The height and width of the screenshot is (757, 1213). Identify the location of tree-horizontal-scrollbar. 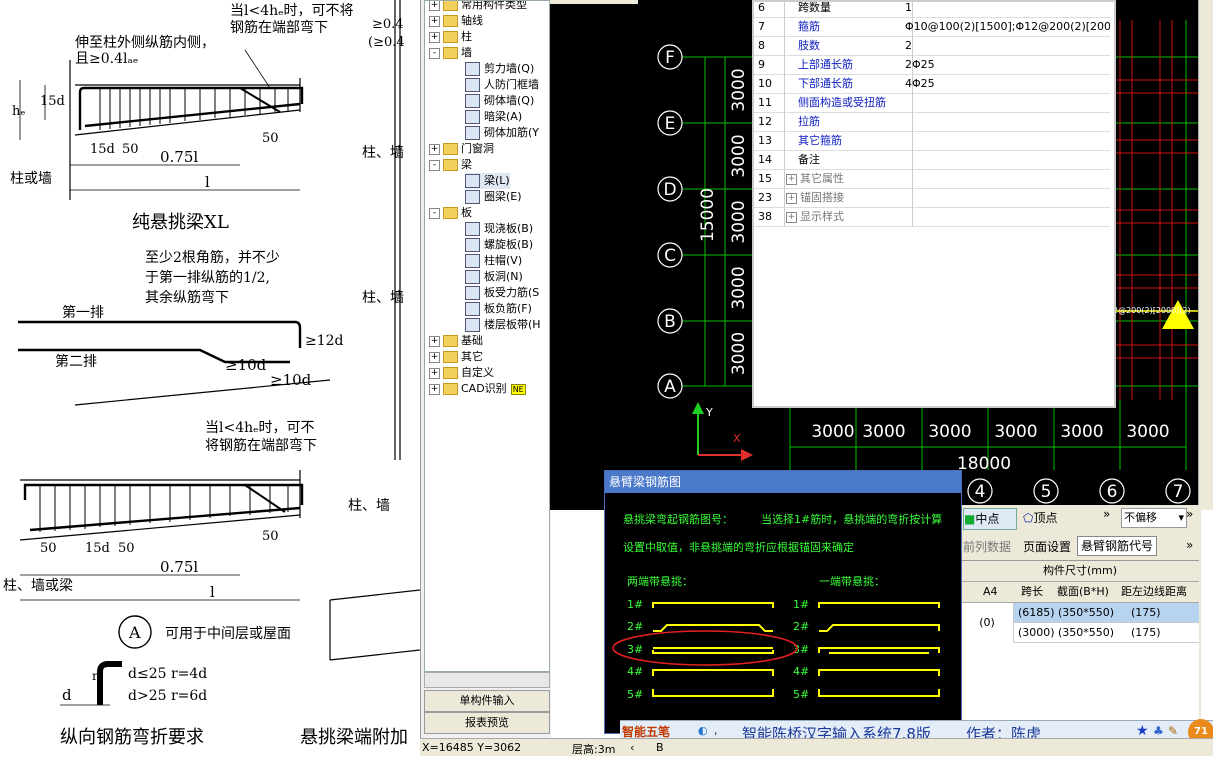
(487, 680).